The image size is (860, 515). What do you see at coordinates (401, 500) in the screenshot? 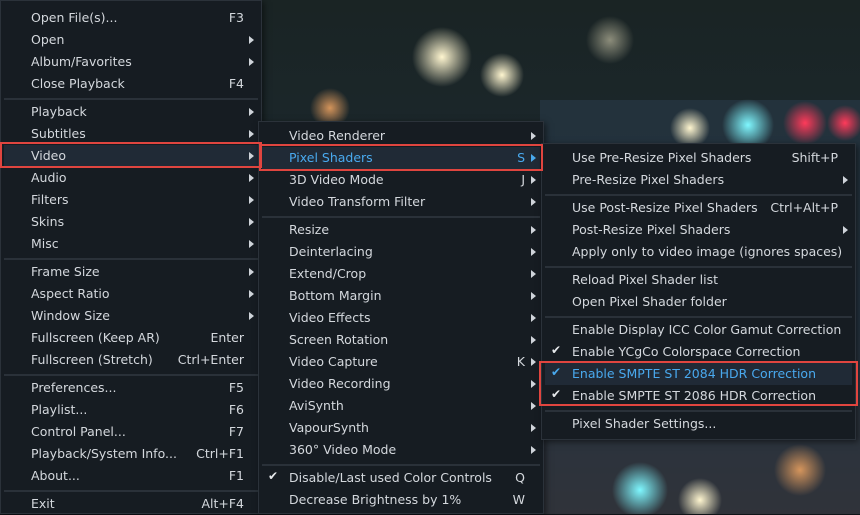
I see `menu-item-decrease-brightness-by-1: Decrease Brightness by 1% W` at bounding box center [401, 500].